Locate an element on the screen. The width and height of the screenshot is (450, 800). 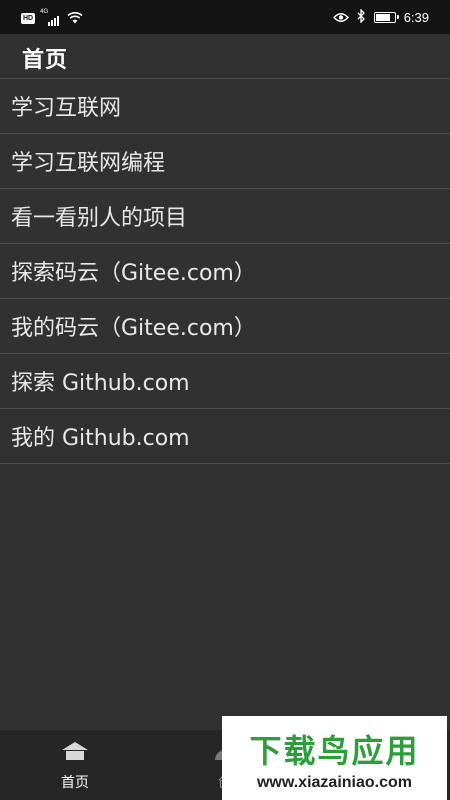
menu-item-label: 看一看别人的项目 is located at coordinates (99, 218).